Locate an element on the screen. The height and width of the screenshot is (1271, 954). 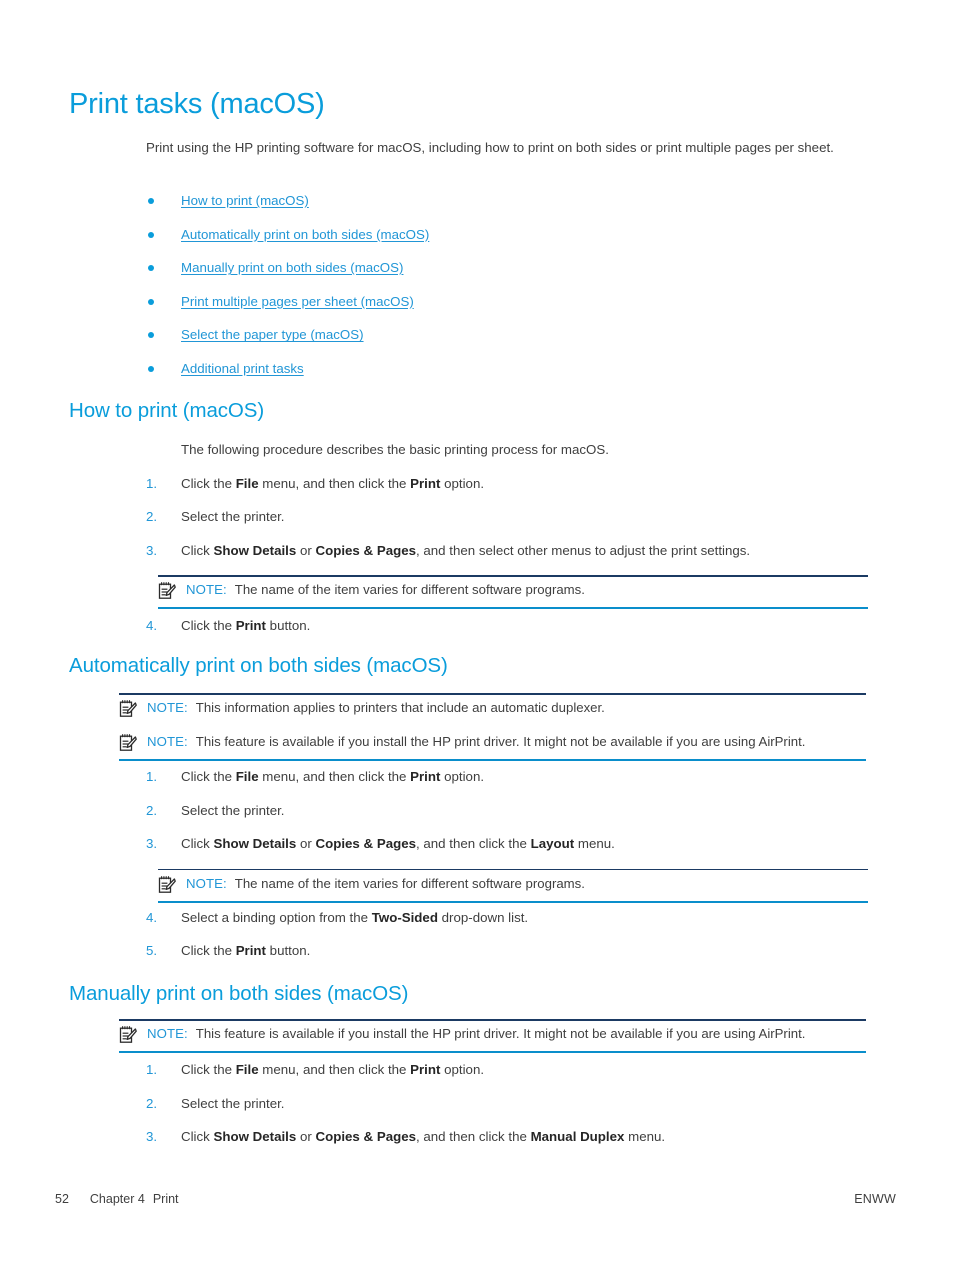
toc-link-multiple-pages-per-sheet: Print multiple pages per sheet (macOS) is located at coordinates (297, 301).